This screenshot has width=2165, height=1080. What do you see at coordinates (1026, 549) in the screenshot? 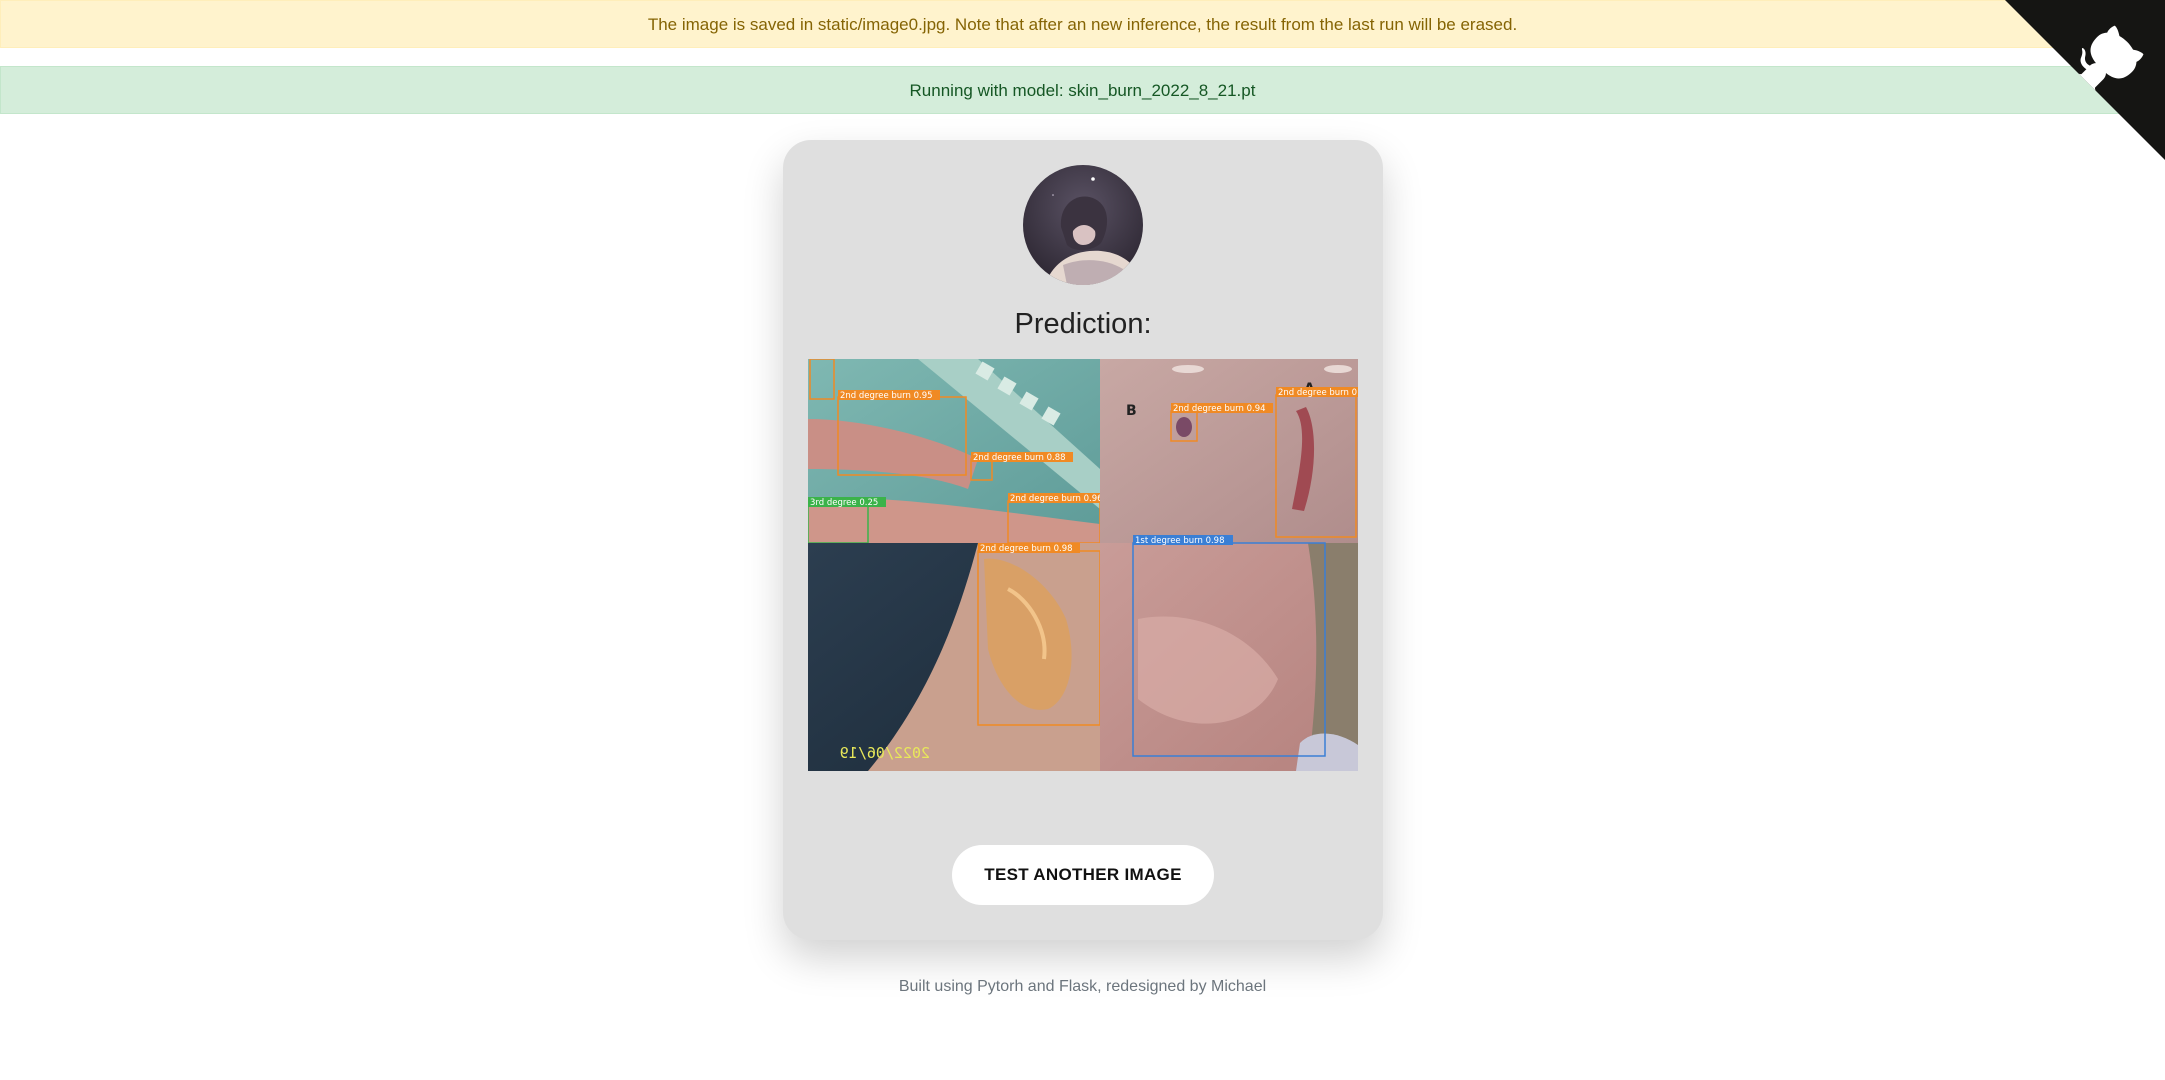
I see `svg-text: 2nd degree burn 0.98` at bounding box center [1026, 549].